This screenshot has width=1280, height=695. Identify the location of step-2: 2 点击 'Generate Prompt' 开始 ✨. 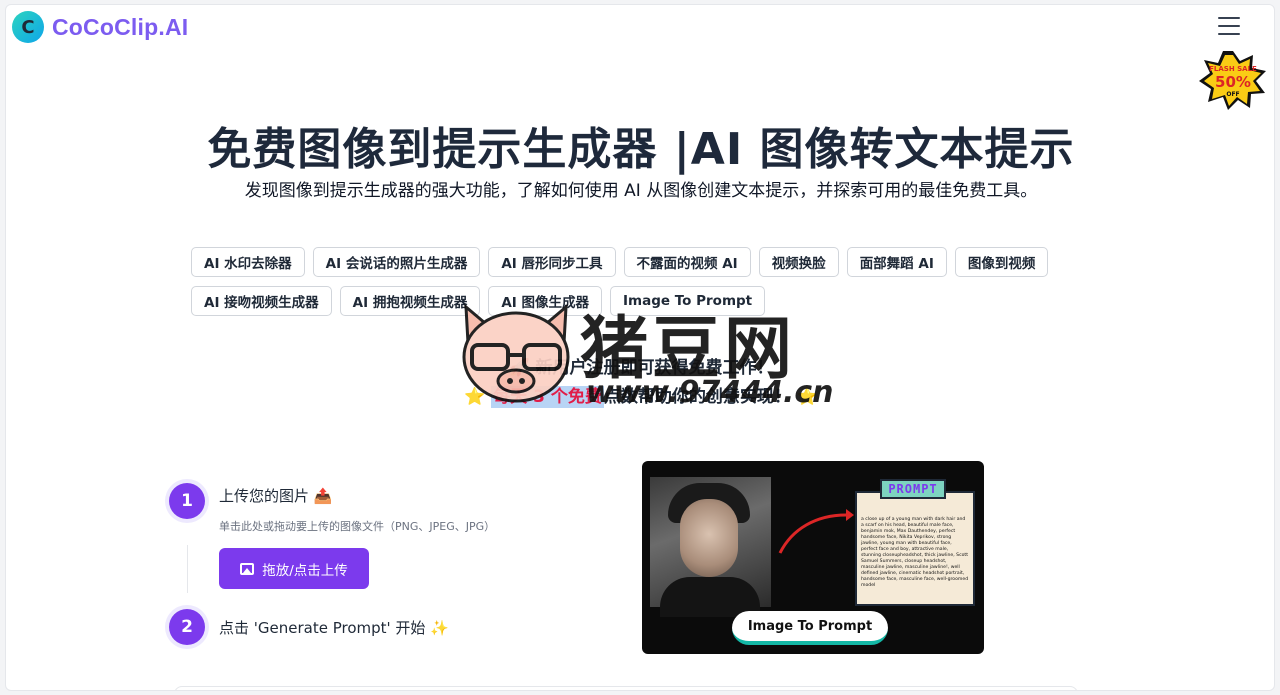
(309, 627).